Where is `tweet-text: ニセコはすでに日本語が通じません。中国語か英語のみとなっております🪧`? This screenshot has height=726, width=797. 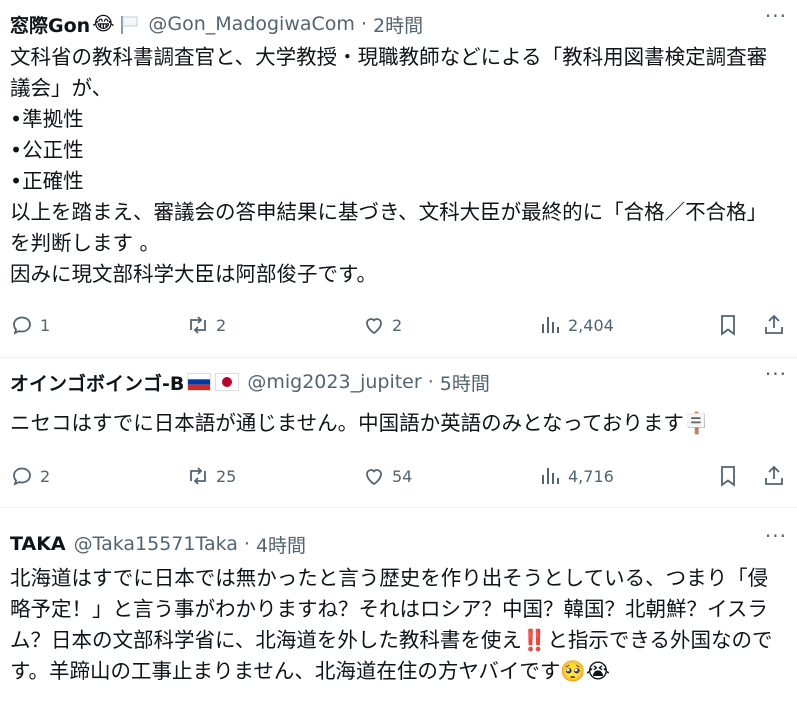
tweet-text: ニセコはすでに日本語が通じません。中国語か英語のみとなっております🪧 is located at coordinates (360, 423).